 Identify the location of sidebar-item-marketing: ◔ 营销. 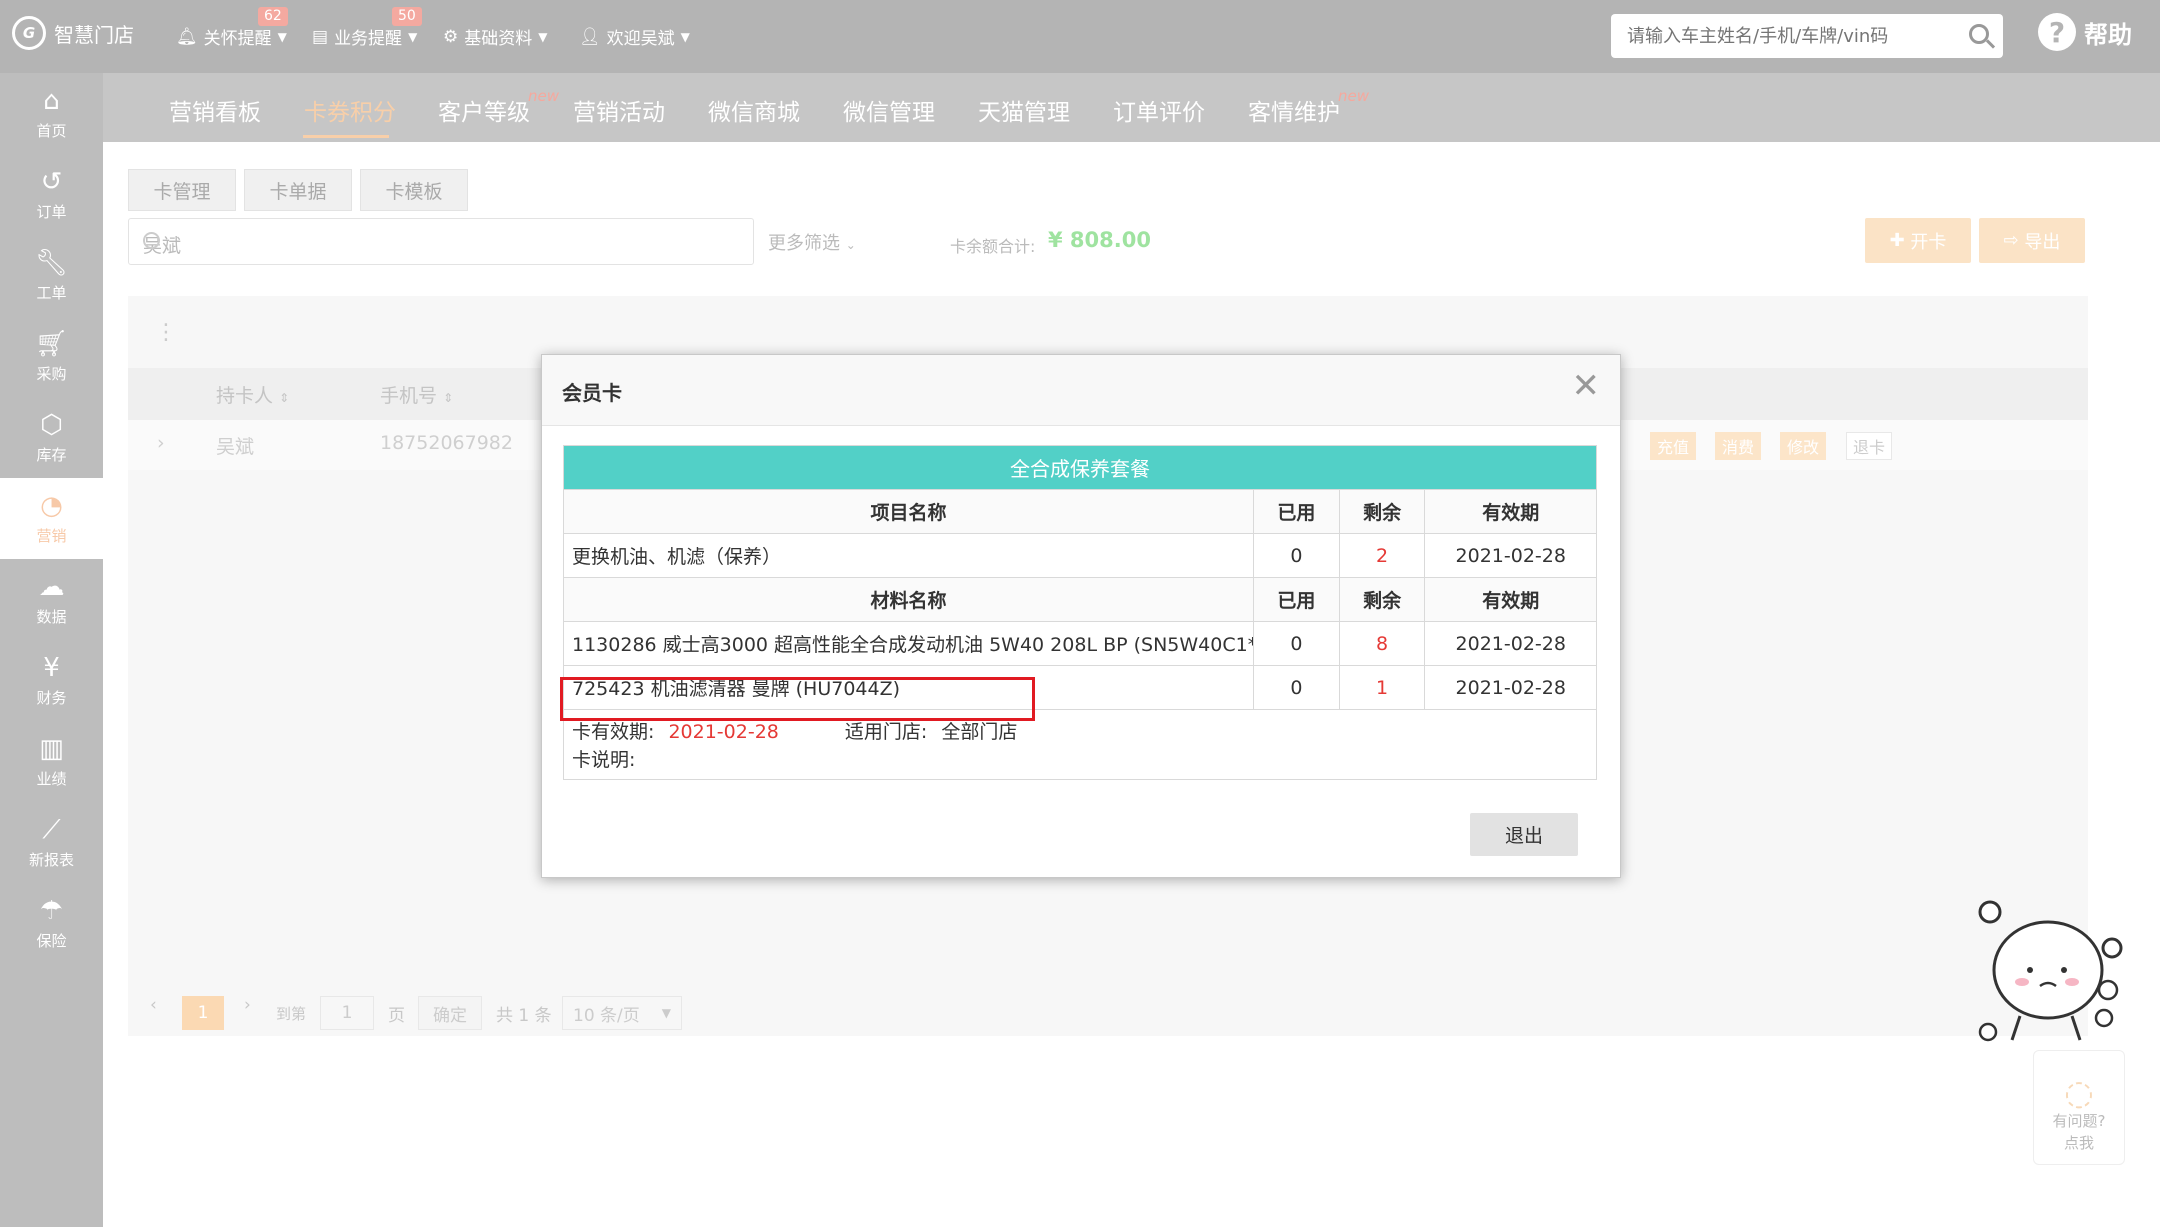
(51, 518).